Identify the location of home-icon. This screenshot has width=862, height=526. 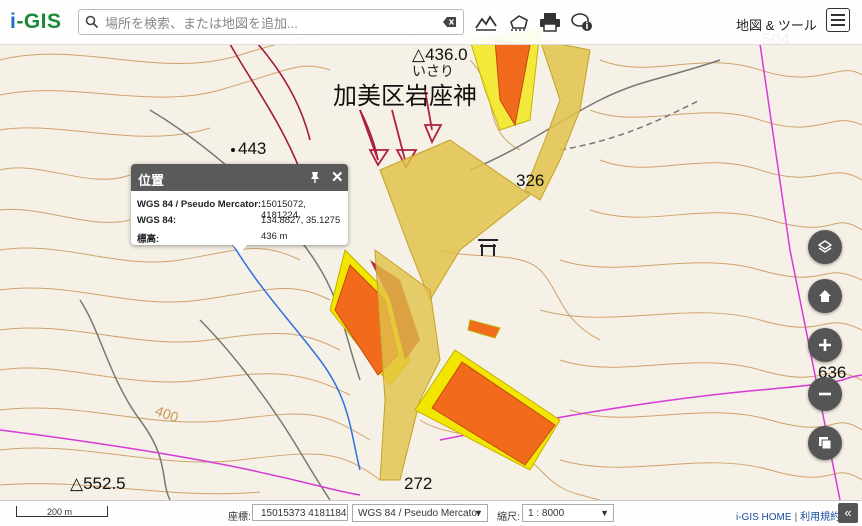
(825, 296).